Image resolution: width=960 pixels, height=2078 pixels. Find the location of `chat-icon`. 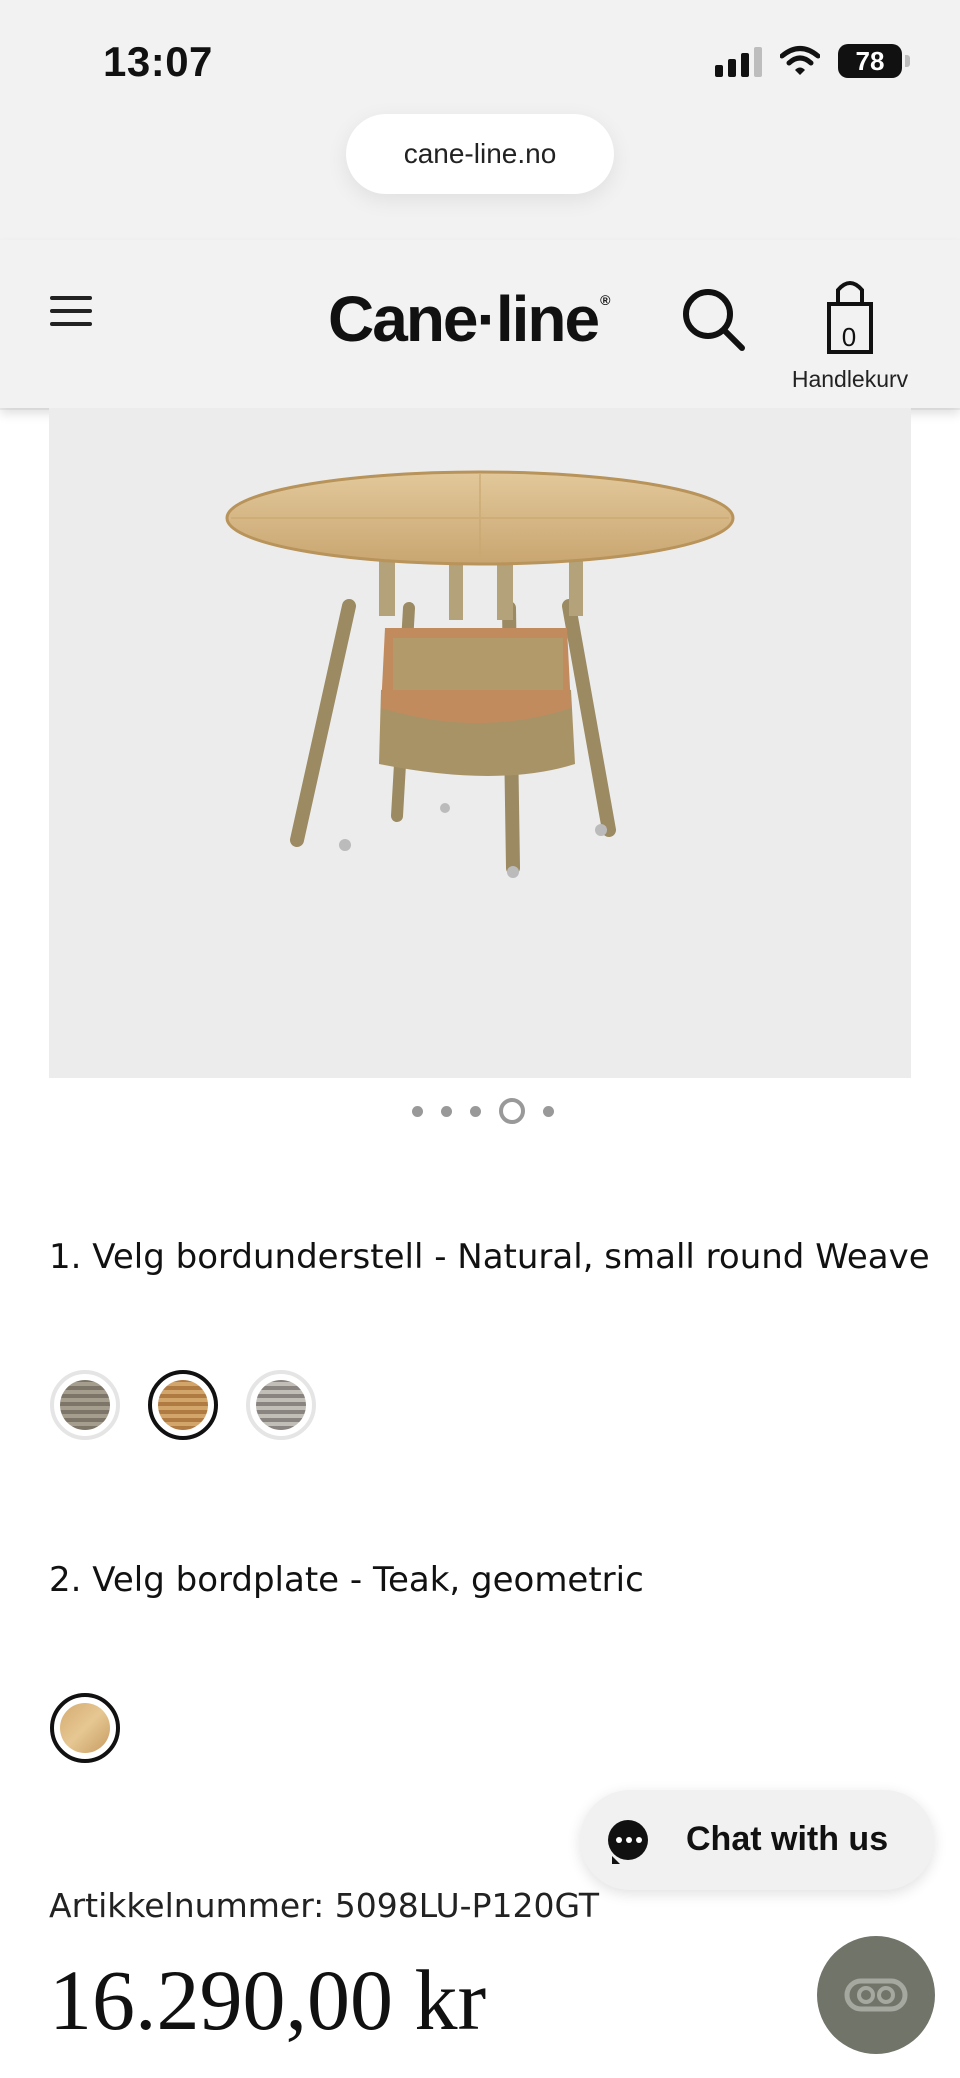

chat-icon is located at coordinates (628, 1842).